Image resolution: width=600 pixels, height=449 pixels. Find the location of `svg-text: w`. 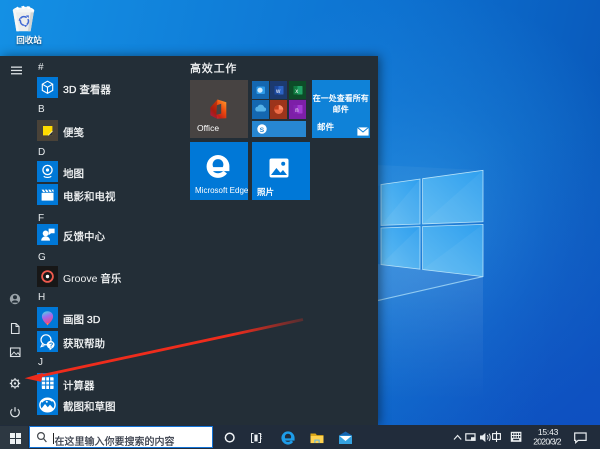

svg-text: w is located at coordinates (278, 92).